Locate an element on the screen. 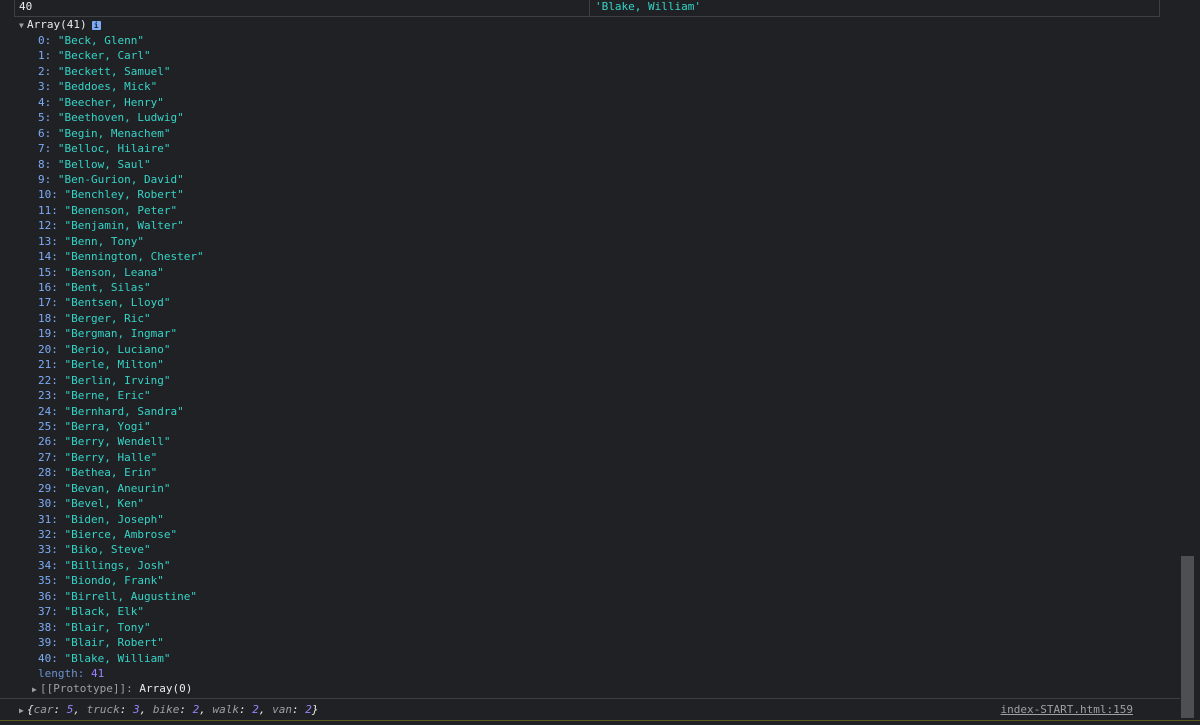 This screenshot has height=725, width=1200. list-item: 28: "Bethea, Erin" is located at coordinates (121, 472).